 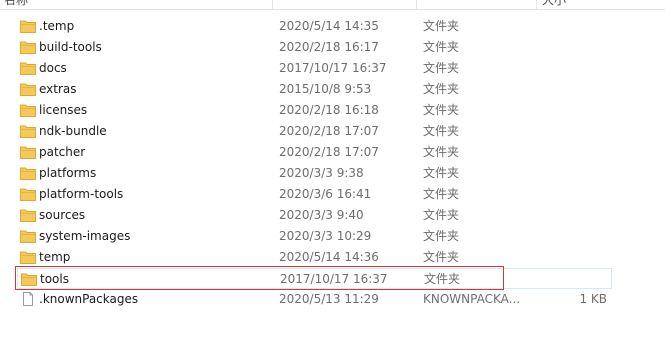 I want to click on column-header-size: 大小, so click(x=552, y=4).